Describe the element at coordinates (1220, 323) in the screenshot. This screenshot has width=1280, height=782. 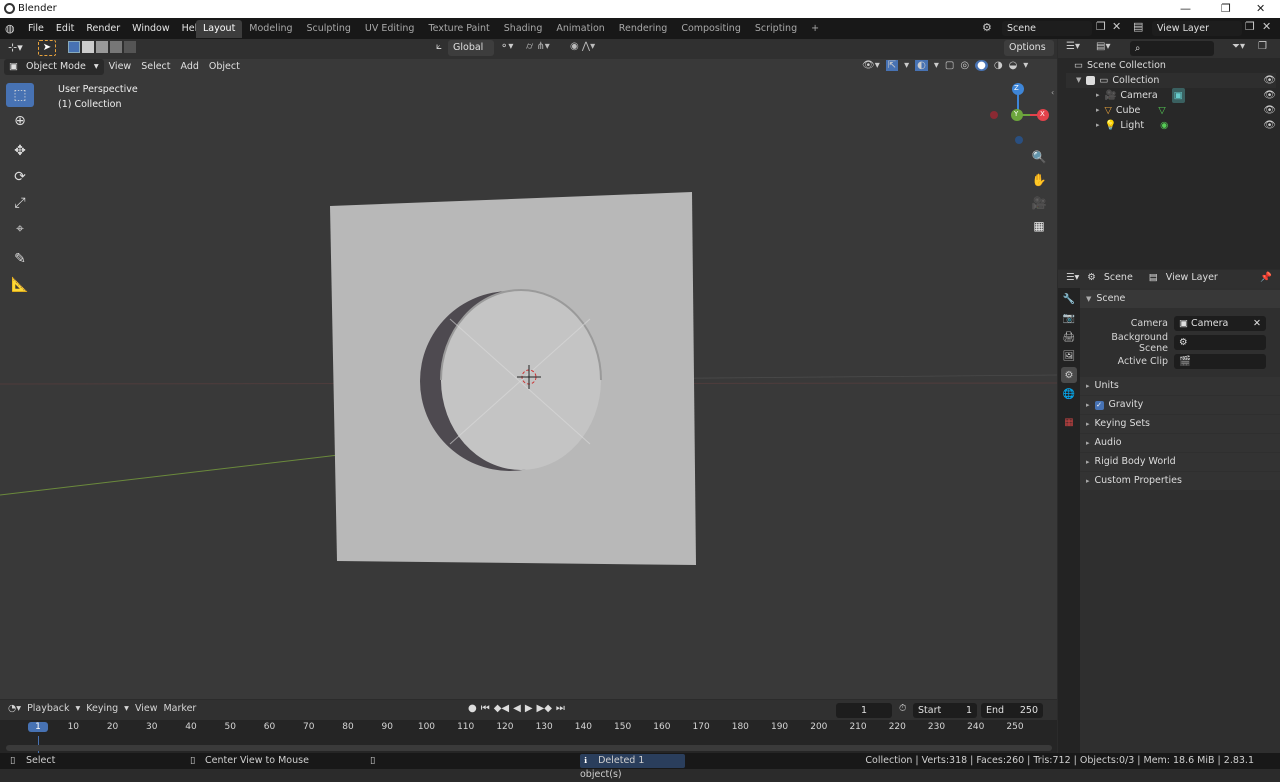
I see `camera-selector: ▣ Camera ✕` at that location.